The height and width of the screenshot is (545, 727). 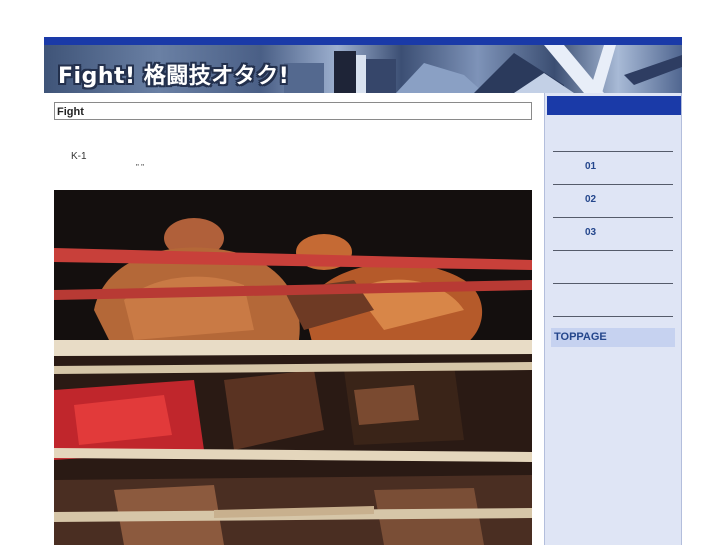 I want to click on header-banner: Fight! 格闘技オタク!, so click(x=363, y=69).